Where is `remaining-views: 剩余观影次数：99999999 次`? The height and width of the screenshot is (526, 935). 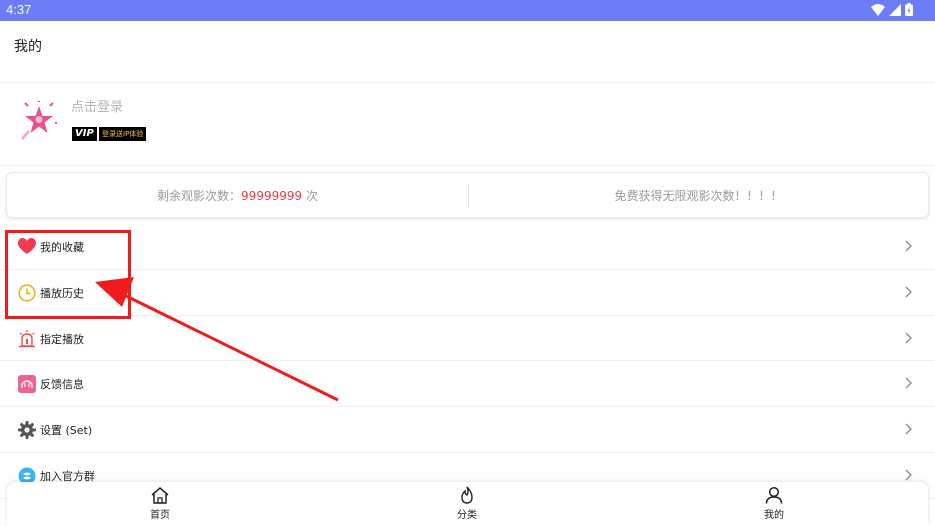 remaining-views: 剩余观影次数：99999999 次 is located at coordinates (237, 195).